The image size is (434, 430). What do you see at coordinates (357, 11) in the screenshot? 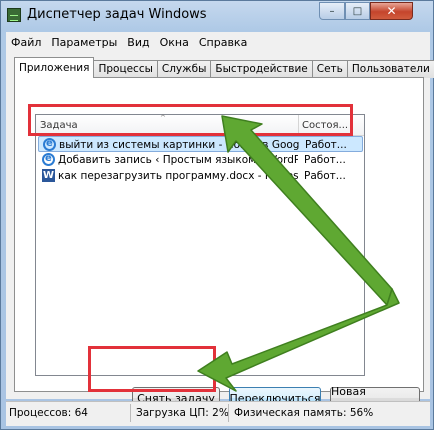
I see `maximize-button: □` at bounding box center [357, 11].